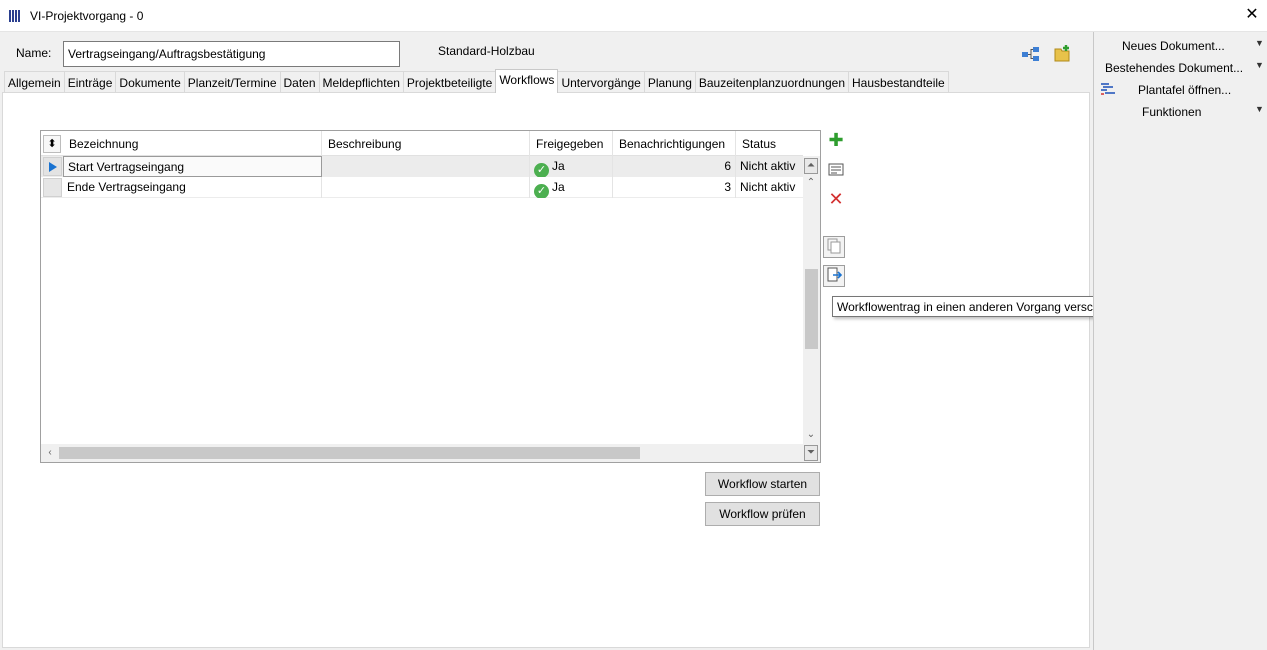  What do you see at coordinates (571, 143) in the screenshot?
I see `column-header-freigegeben: Freigegeben` at bounding box center [571, 143].